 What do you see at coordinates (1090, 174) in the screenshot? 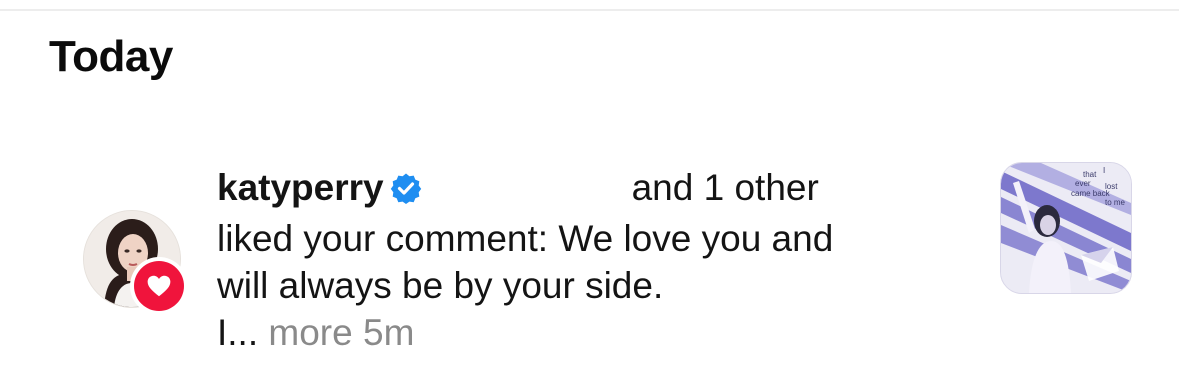
I see `thumbnail-caption-that: that` at bounding box center [1090, 174].